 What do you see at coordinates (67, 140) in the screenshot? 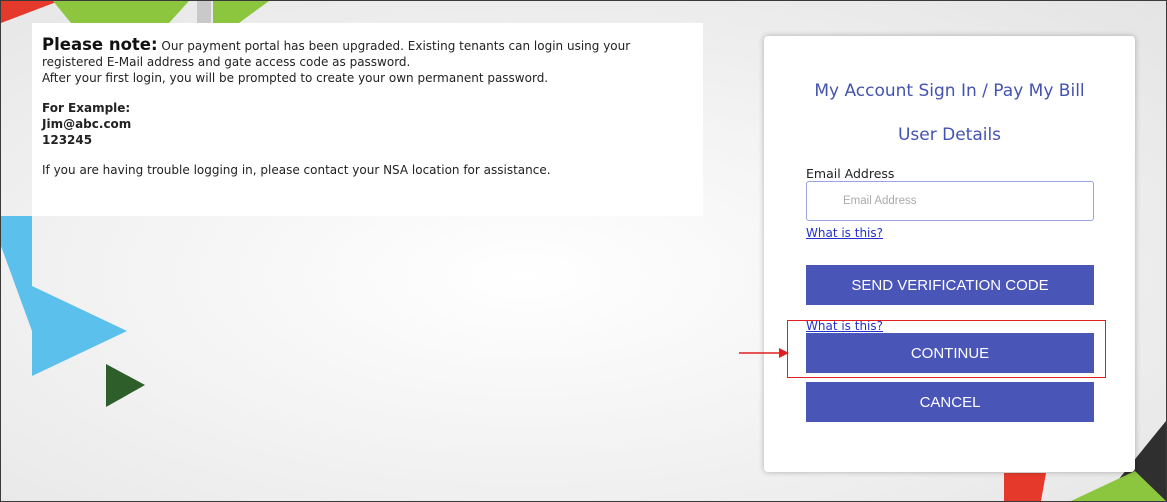
I see `example-code: 123245` at bounding box center [67, 140].